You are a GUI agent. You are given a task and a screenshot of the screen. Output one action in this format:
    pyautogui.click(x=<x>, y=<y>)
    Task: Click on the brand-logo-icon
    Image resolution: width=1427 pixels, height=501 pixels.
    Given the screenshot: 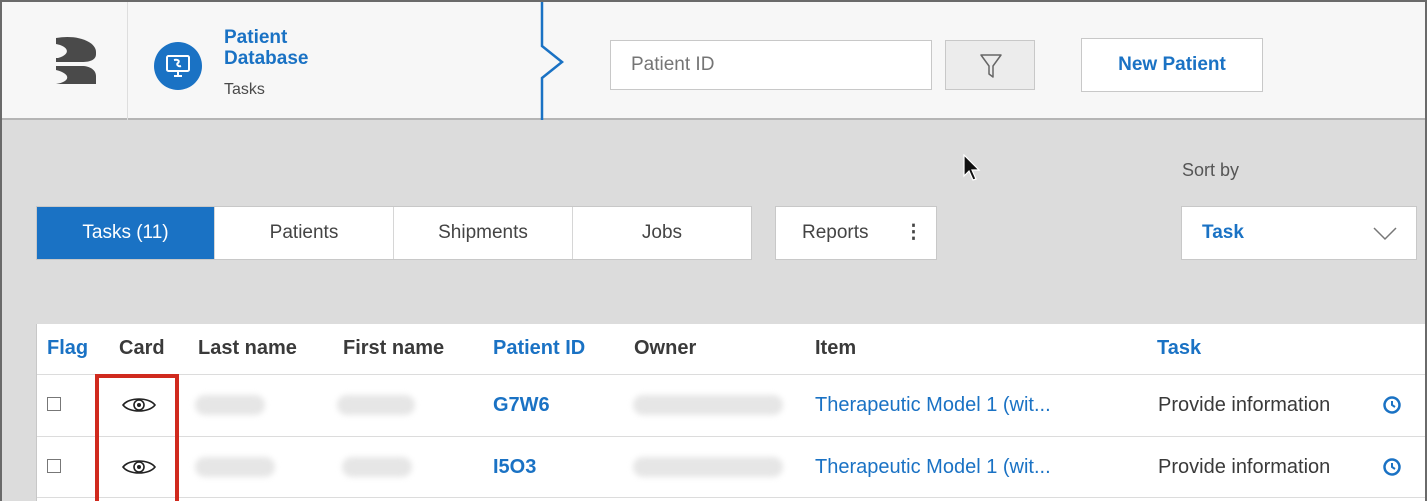 What is the action you would take?
    pyautogui.click(x=76, y=60)
    